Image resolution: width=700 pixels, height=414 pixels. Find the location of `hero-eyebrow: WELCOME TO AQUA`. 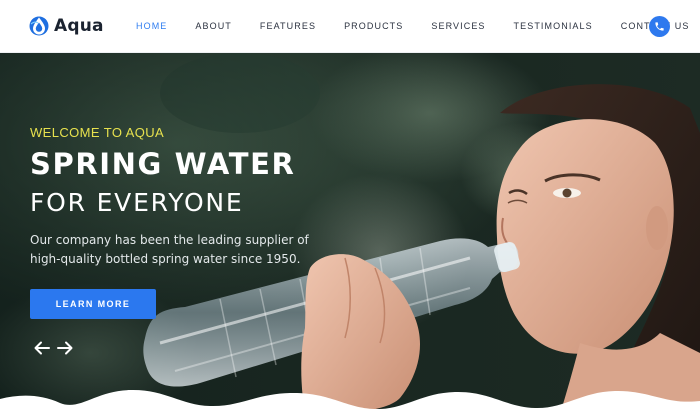

hero-eyebrow: WELCOME TO AQUA is located at coordinates (97, 132).